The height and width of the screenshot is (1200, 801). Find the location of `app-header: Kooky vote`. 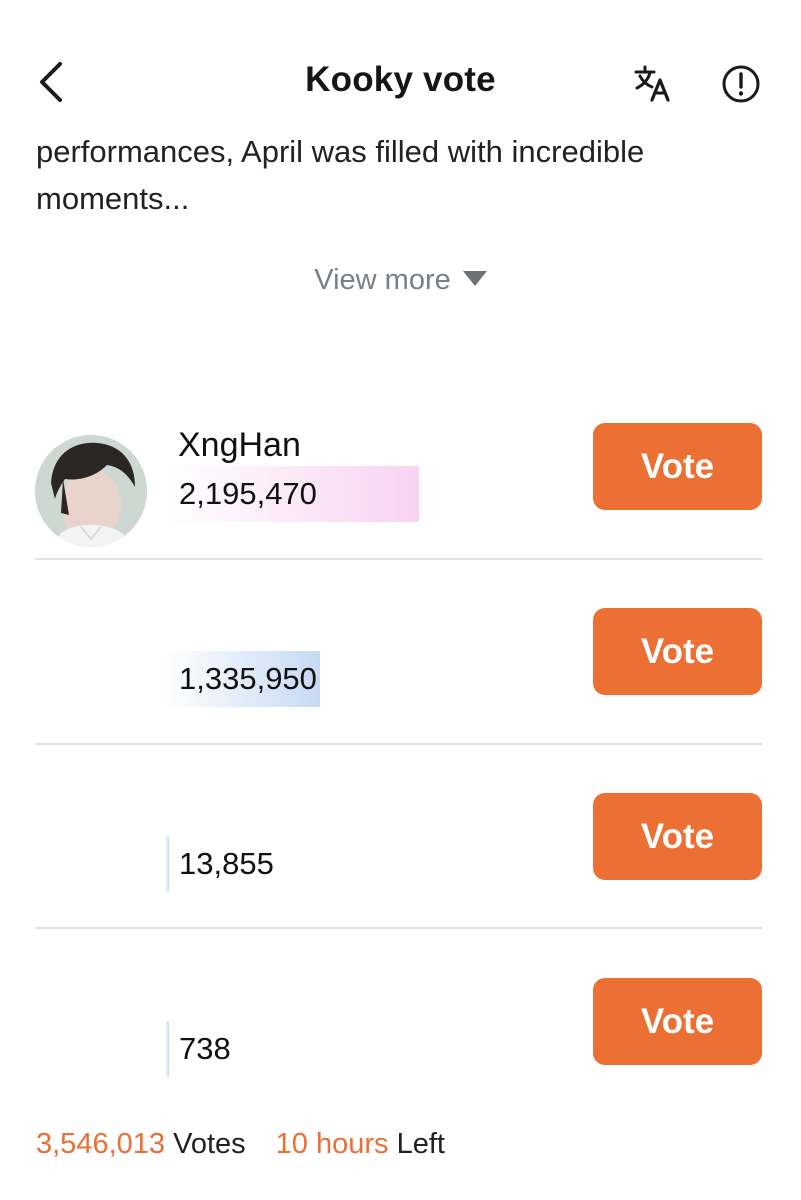

app-header: Kooky vote is located at coordinates (400, 82).